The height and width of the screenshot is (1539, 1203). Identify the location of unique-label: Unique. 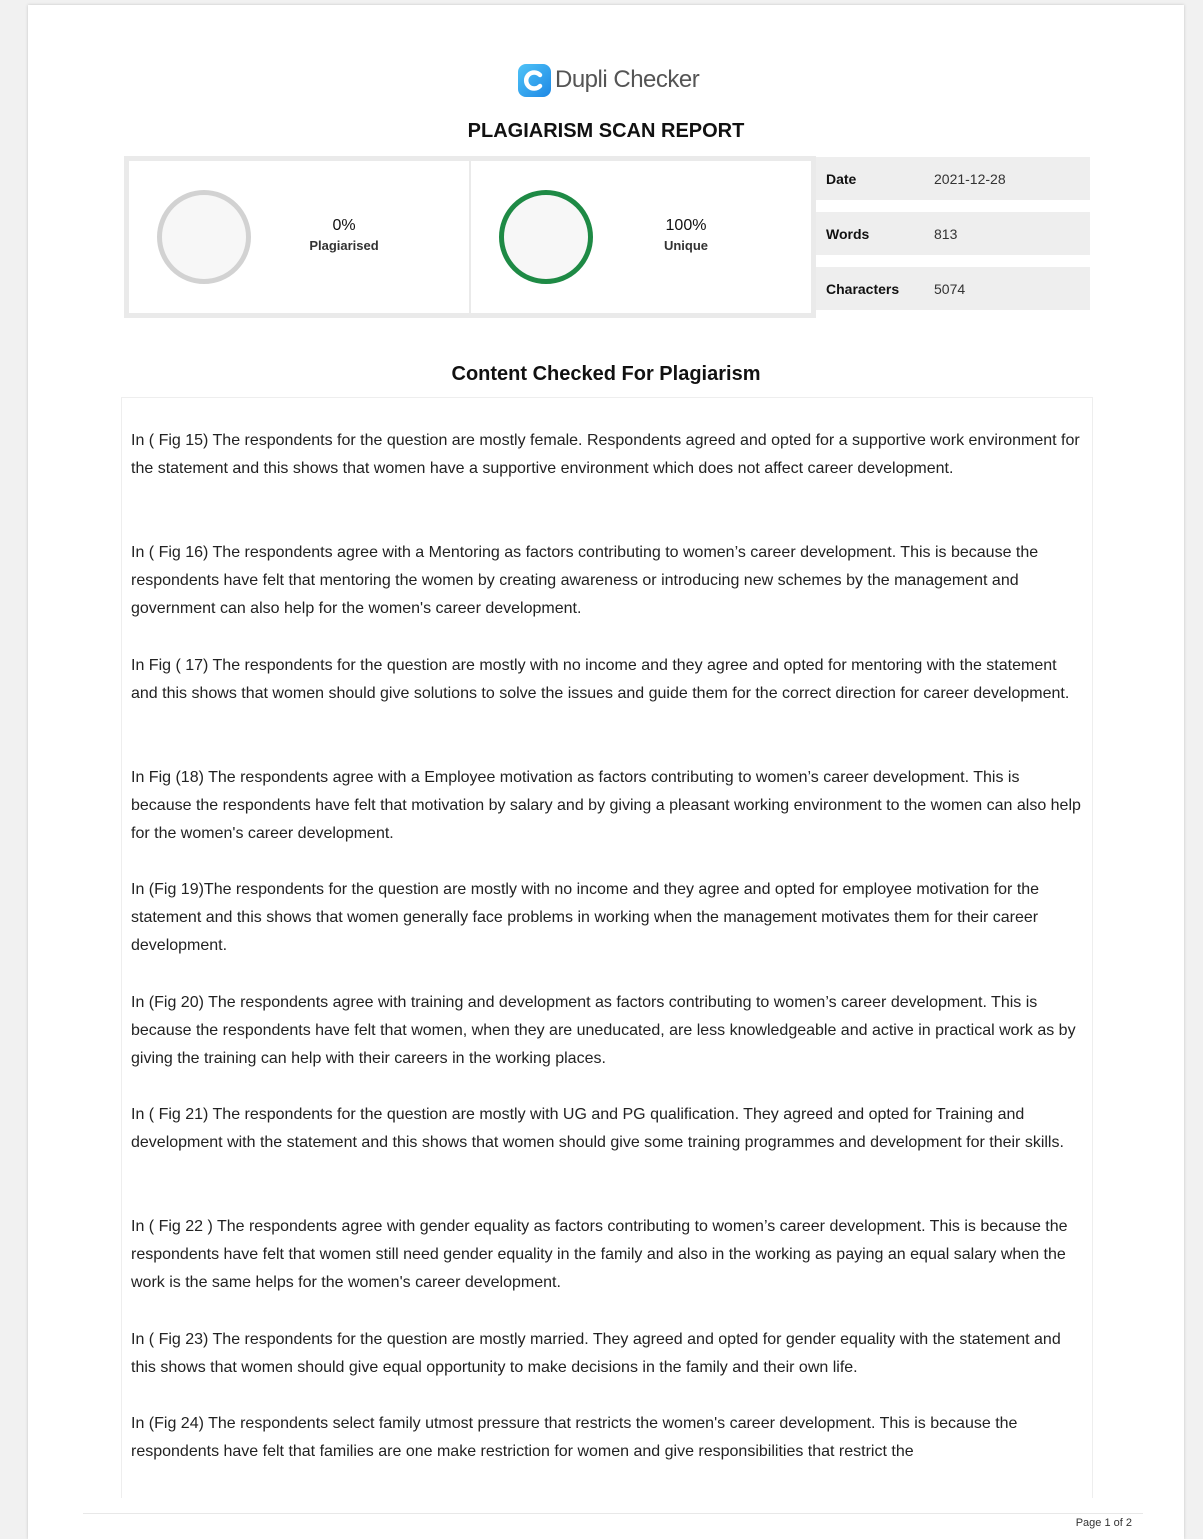
(686, 245).